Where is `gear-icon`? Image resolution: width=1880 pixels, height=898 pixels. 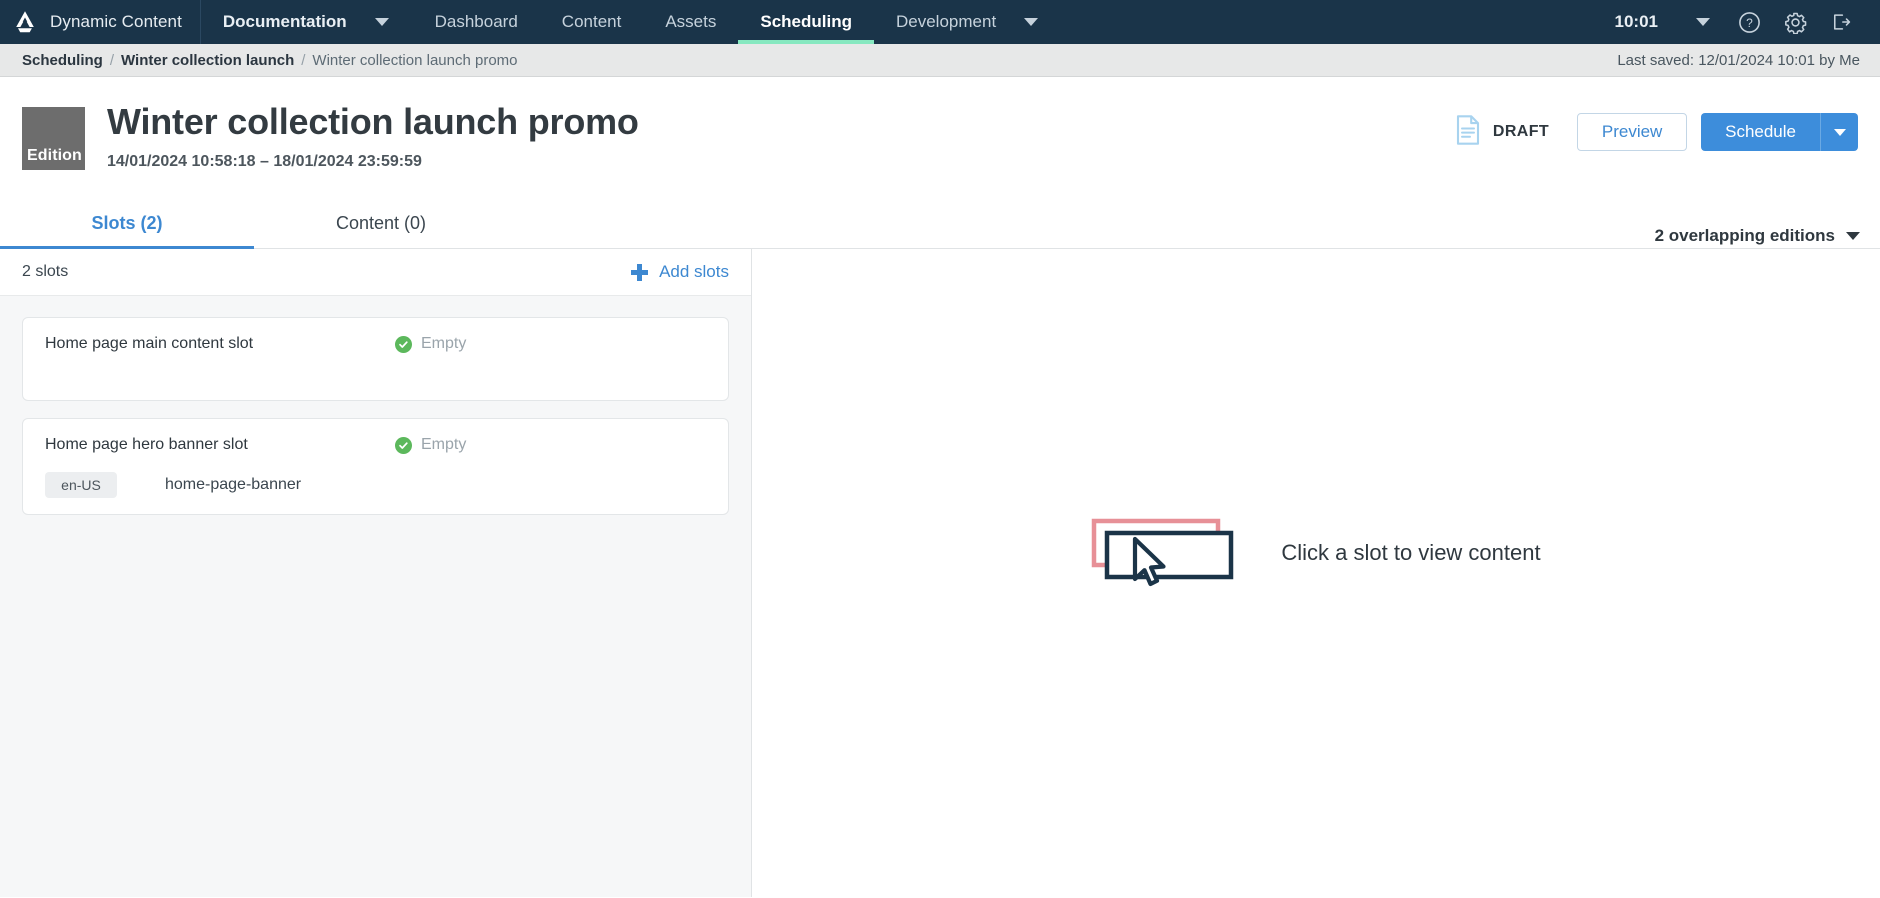 gear-icon is located at coordinates (1795, 22).